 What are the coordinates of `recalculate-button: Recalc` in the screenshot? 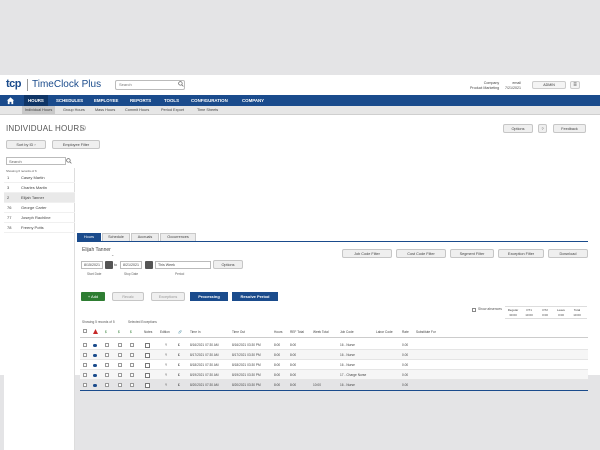 It's located at (128, 296).